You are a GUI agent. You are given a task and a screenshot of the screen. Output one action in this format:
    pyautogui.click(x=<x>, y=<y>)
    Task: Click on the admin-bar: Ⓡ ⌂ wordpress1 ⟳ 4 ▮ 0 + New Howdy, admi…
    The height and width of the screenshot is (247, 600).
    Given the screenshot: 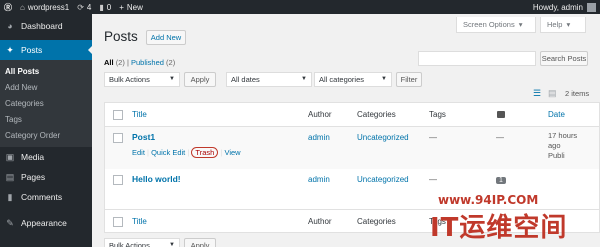 What is the action you would take?
    pyautogui.click(x=300, y=7)
    